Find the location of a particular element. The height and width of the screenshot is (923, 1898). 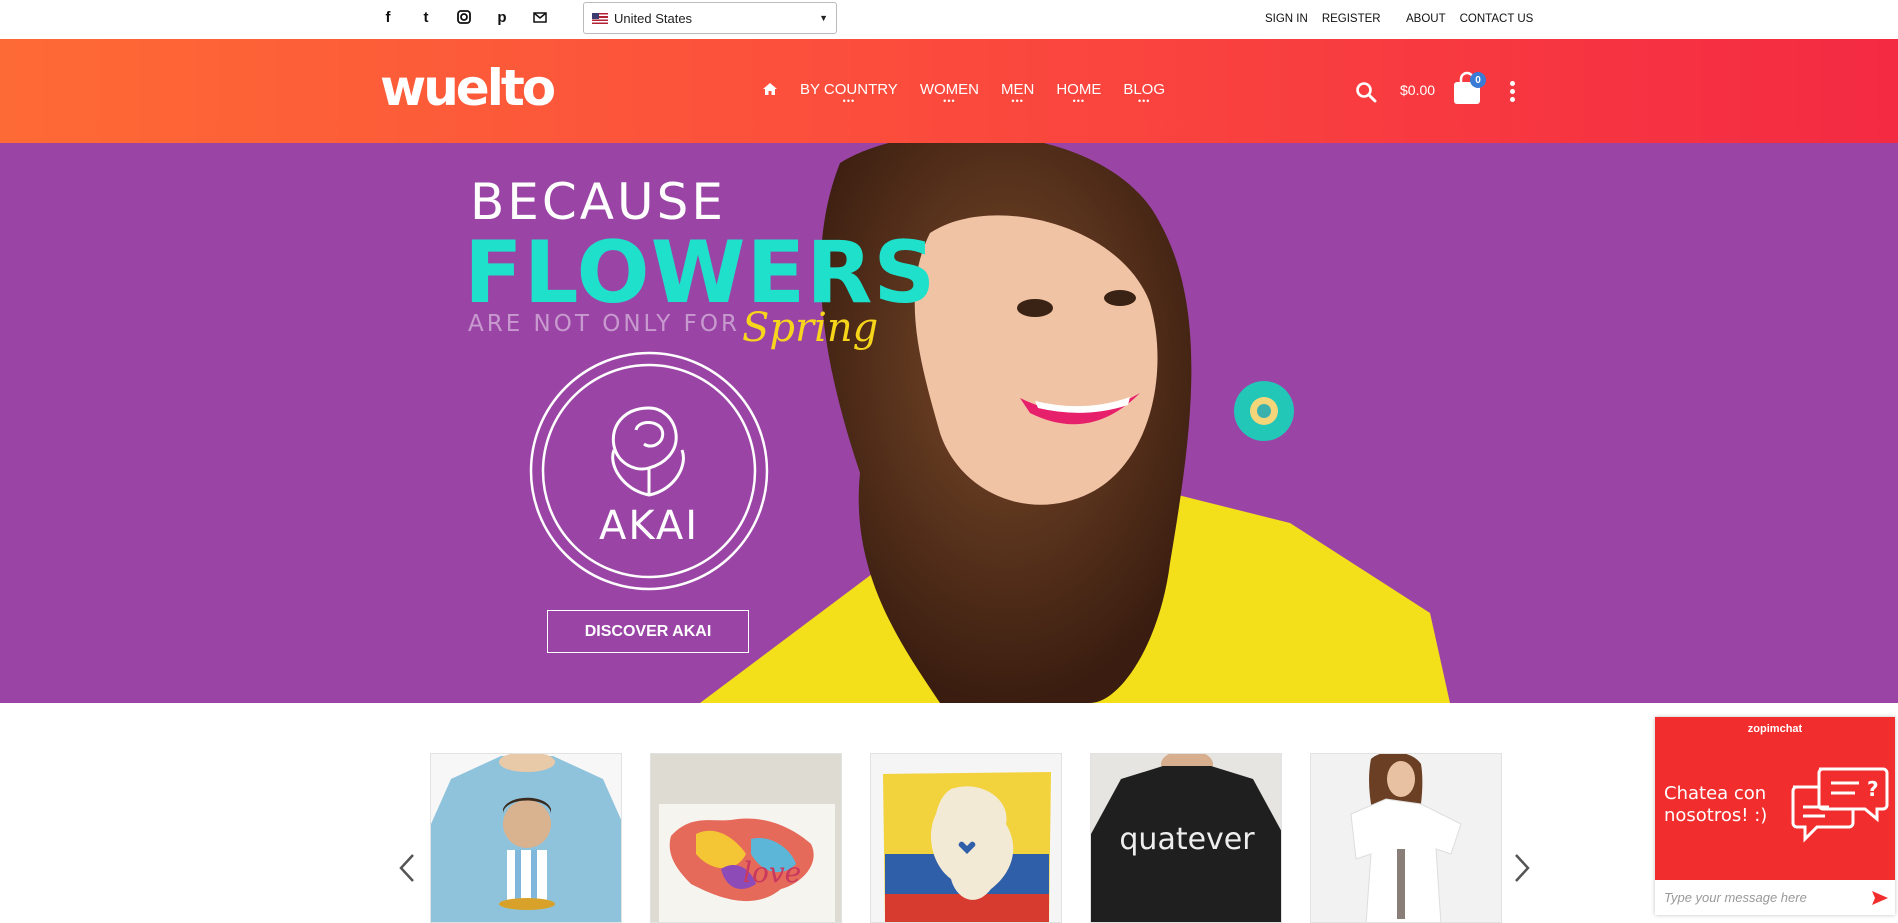

carousel-prev-icon is located at coordinates (407, 868).